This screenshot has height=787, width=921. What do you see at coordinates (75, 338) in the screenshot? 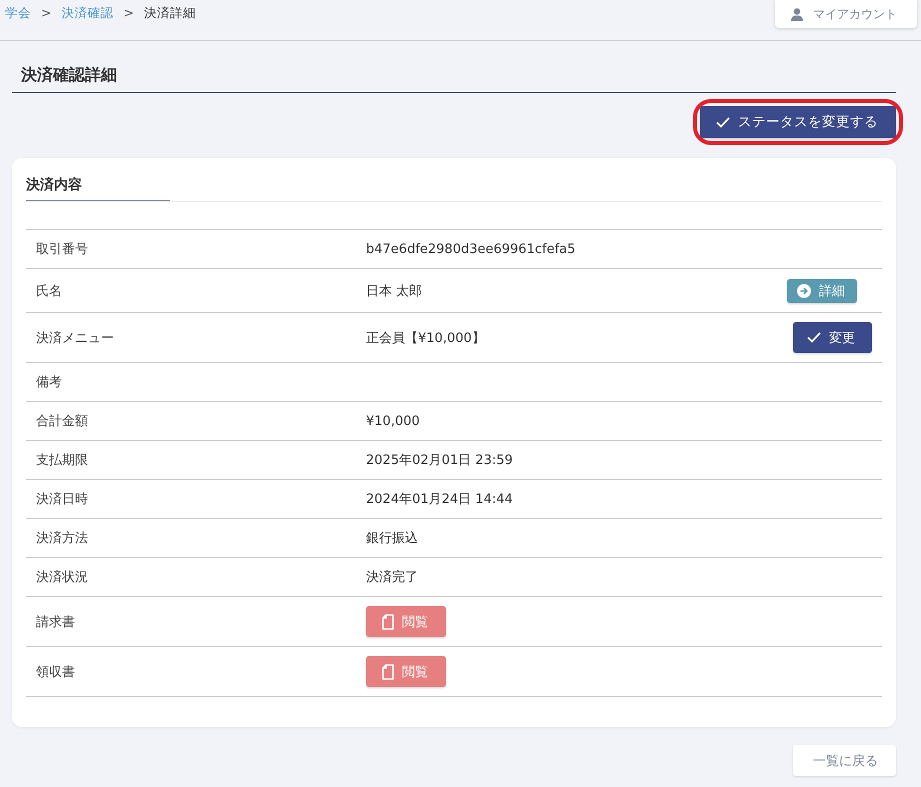
I see `field-label: 決済メニュー` at bounding box center [75, 338].